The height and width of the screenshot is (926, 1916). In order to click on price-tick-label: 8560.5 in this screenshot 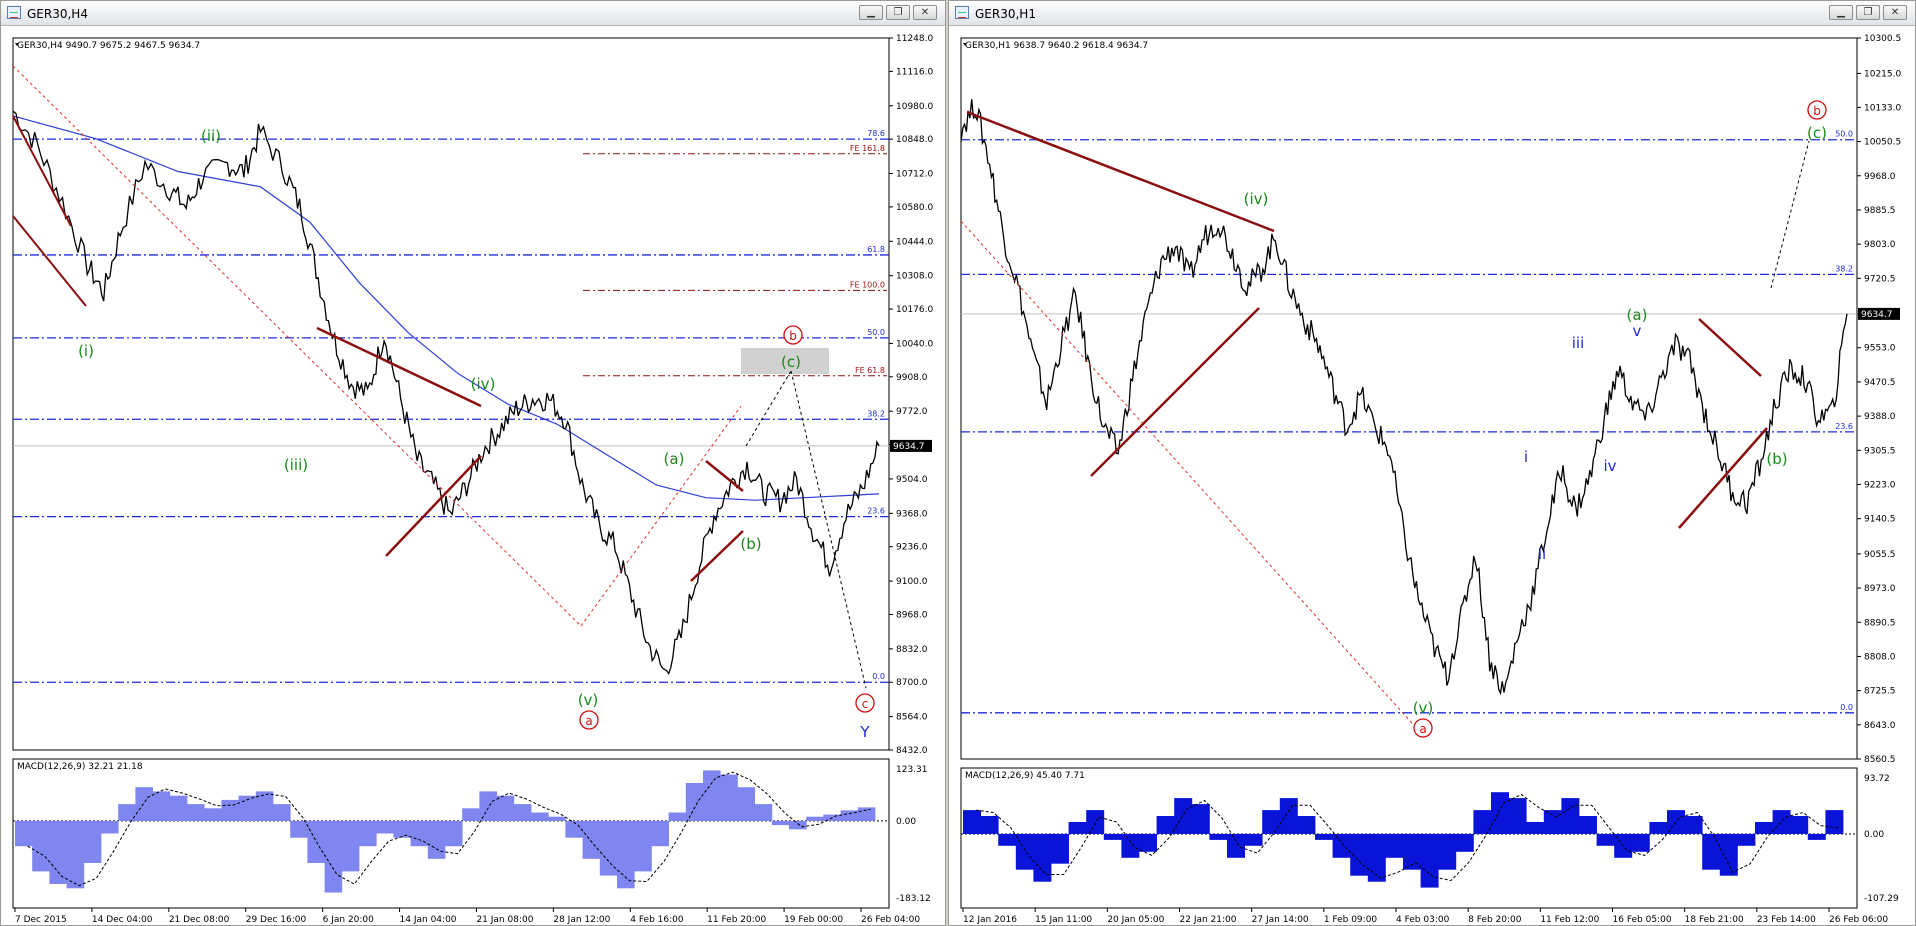, I will do `click(1880, 760)`.